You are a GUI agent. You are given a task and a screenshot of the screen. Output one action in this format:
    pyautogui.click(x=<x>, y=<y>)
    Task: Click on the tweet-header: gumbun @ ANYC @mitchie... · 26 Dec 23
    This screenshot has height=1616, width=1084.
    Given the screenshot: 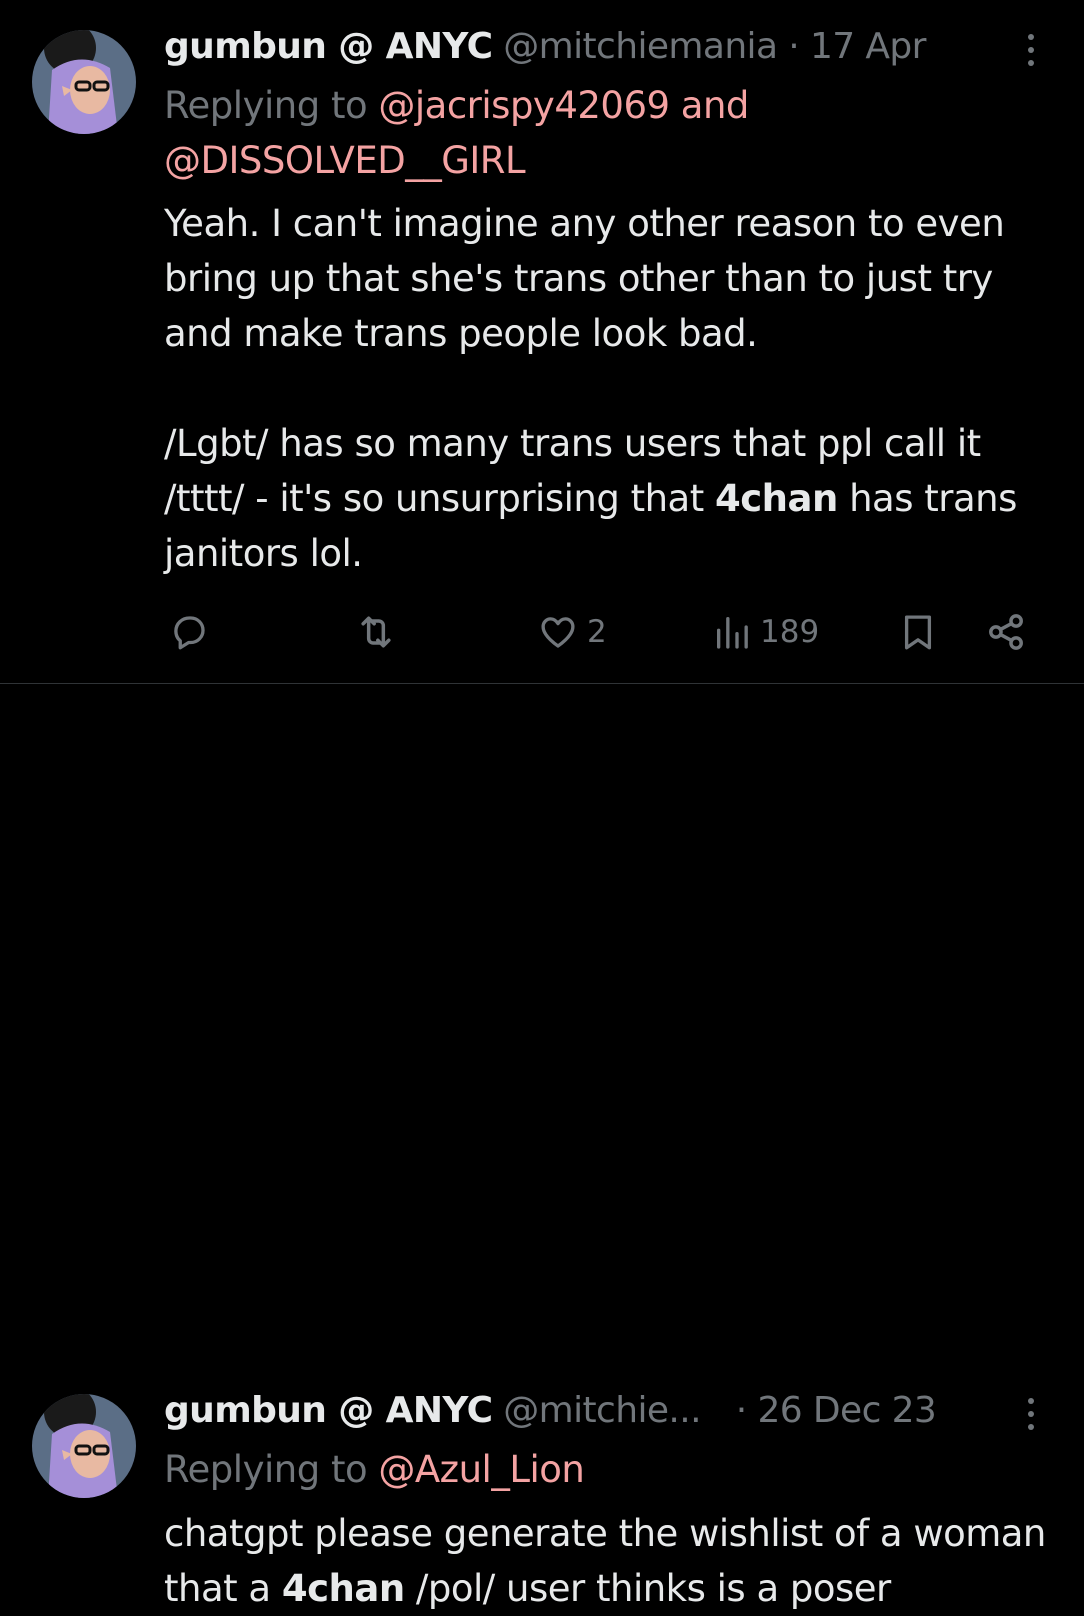 What is the action you would take?
    pyautogui.click(x=550, y=1411)
    